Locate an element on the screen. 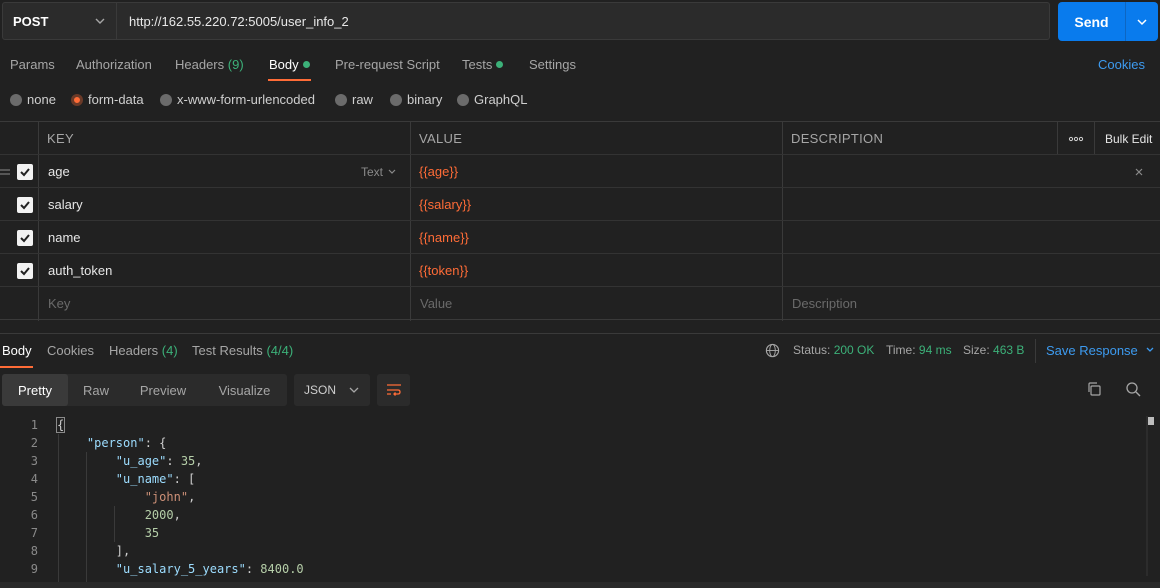  value-cell: {{age}} is located at coordinates (438, 171).